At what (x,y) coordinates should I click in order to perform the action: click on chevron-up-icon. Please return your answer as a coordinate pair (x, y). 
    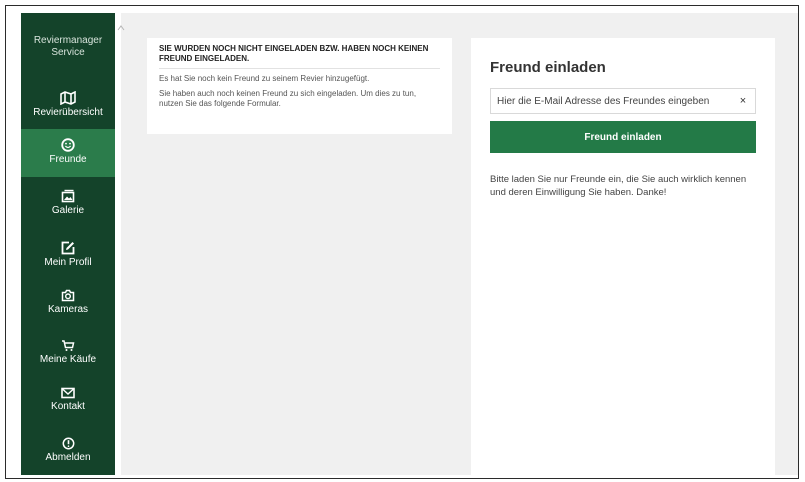
    Looking at the image, I should click on (121, 28).